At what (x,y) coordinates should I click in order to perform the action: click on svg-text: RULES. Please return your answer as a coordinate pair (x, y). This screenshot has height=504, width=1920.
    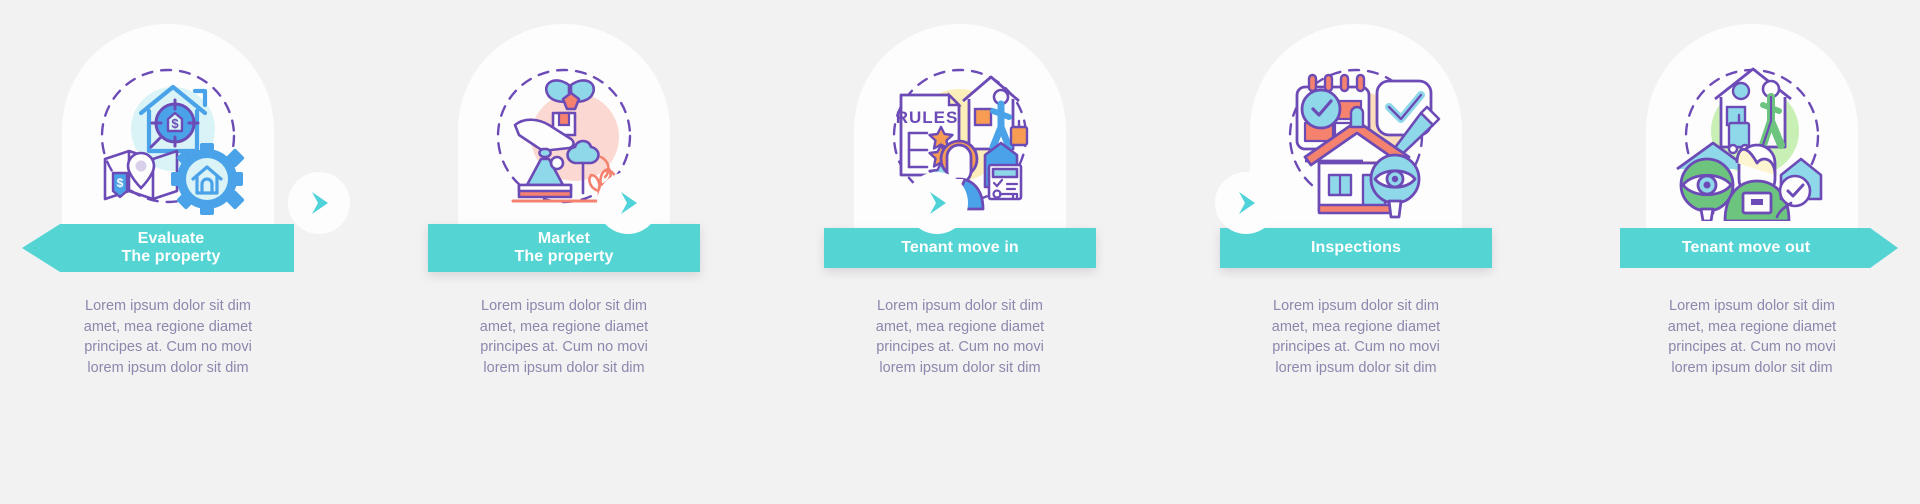
    Looking at the image, I should click on (927, 117).